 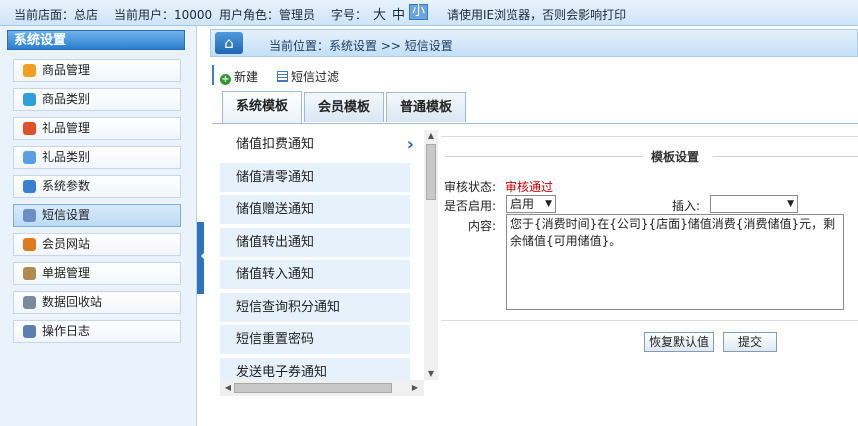 I want to click on sidebar-item-label: 数据回收站, so click(x=72, y=302).